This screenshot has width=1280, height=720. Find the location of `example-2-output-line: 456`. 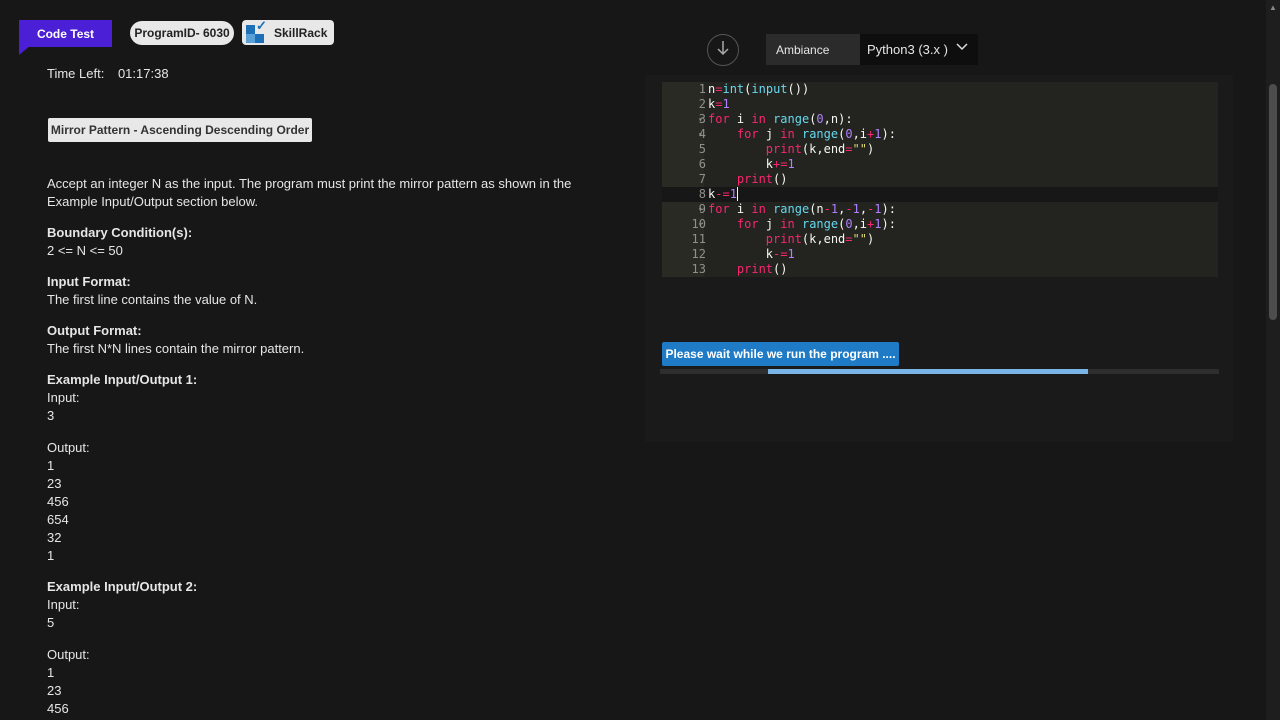

example-2-output-line: 456 is located at coordinates (58, 708).